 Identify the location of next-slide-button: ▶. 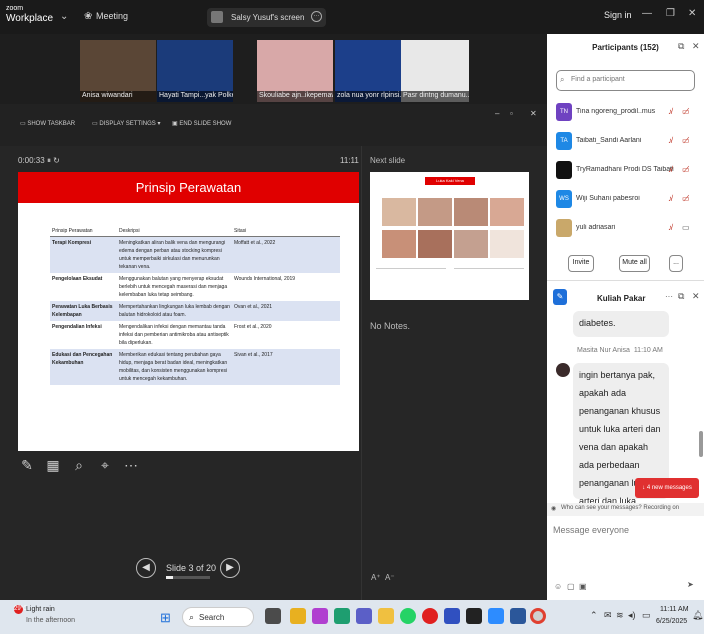
(230, 568).